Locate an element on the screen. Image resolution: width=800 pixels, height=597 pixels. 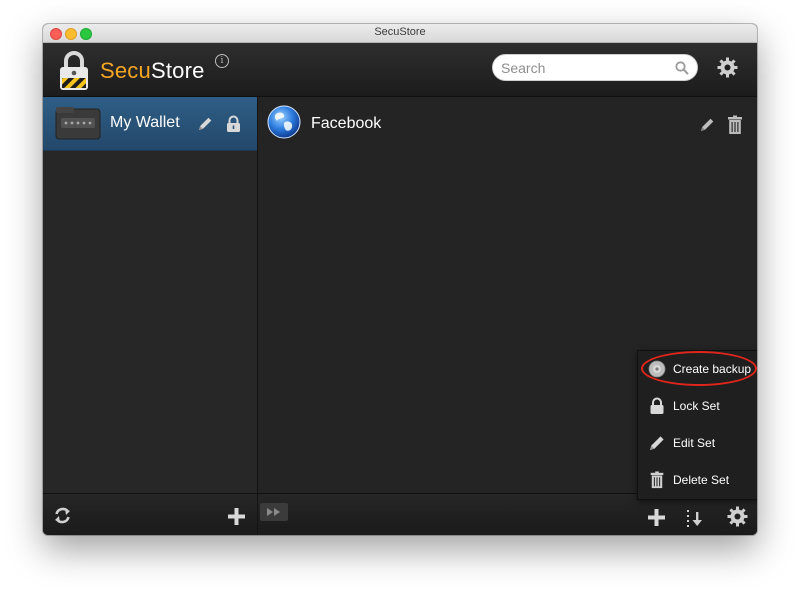
sort-icon is located at coordinates (694, 518).